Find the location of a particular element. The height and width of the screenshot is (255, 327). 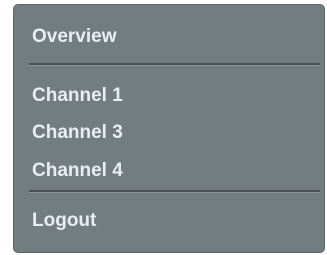

menu-item-channel-3: Channel 3 is located at coordinates (77, 133).